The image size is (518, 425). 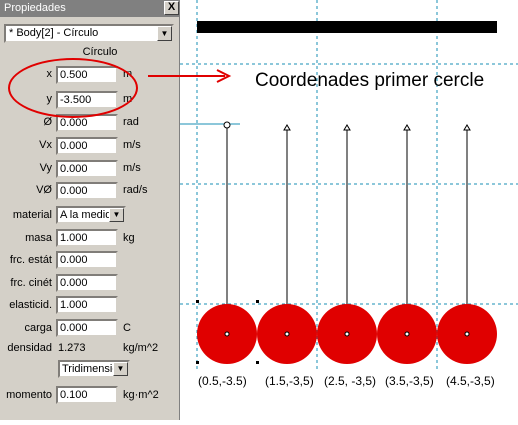 I want to click on material-label: material, so click(x=32, y=215).